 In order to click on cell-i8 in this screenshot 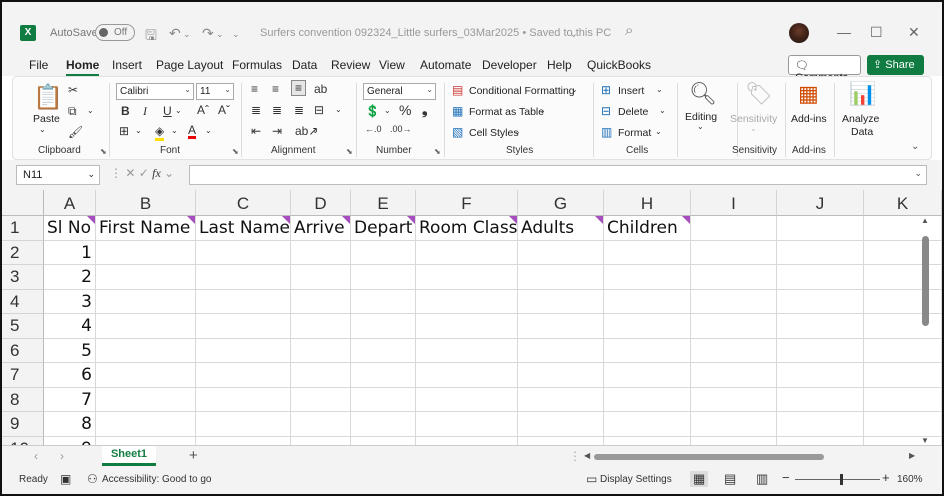, I will do `click(734, 399)`.